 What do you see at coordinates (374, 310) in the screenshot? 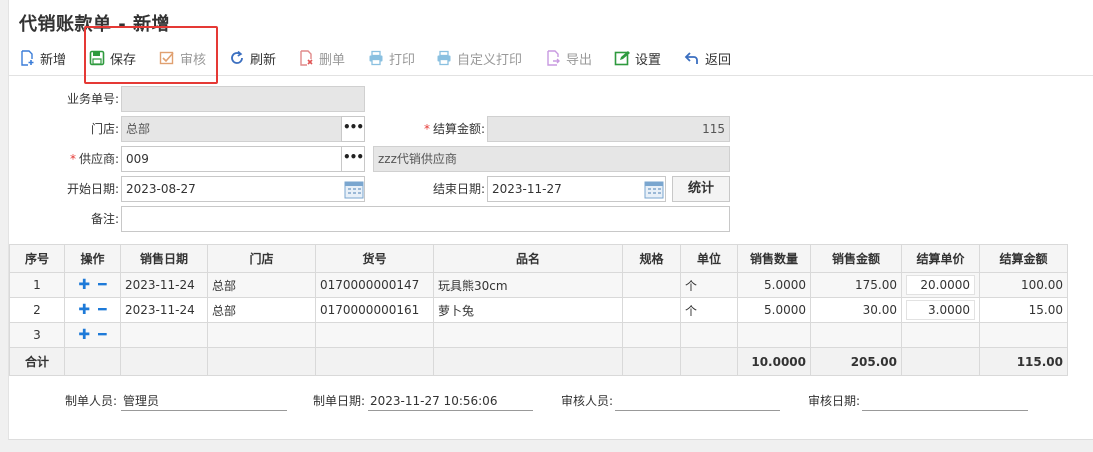
I see `sku-cell: 0170000000161` at bounding box center [374, 310].